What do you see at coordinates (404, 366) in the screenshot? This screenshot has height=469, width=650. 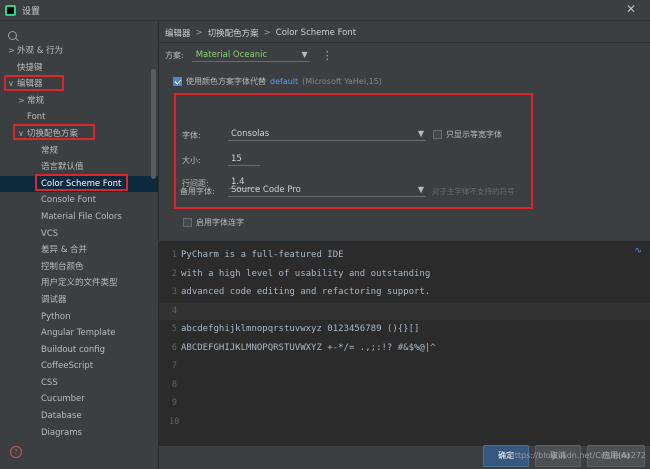 I see `preview-line: 7` at bounding box center [404, 366].